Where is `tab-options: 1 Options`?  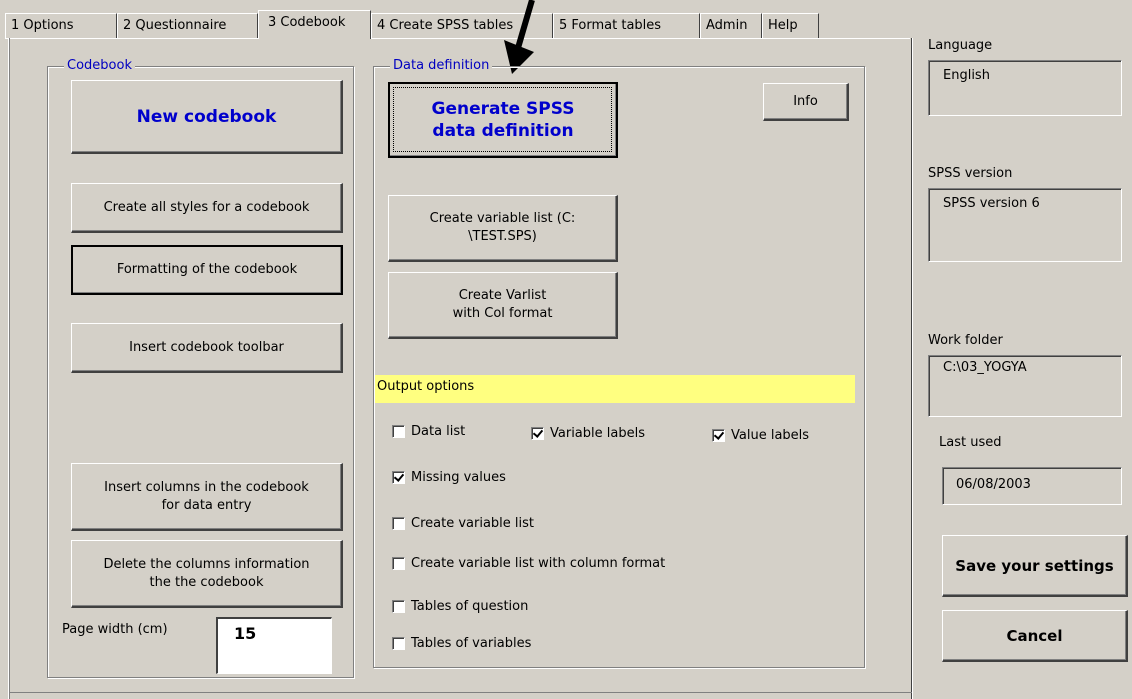
tab-options: 1 Options is located at coordinates (61, 25).